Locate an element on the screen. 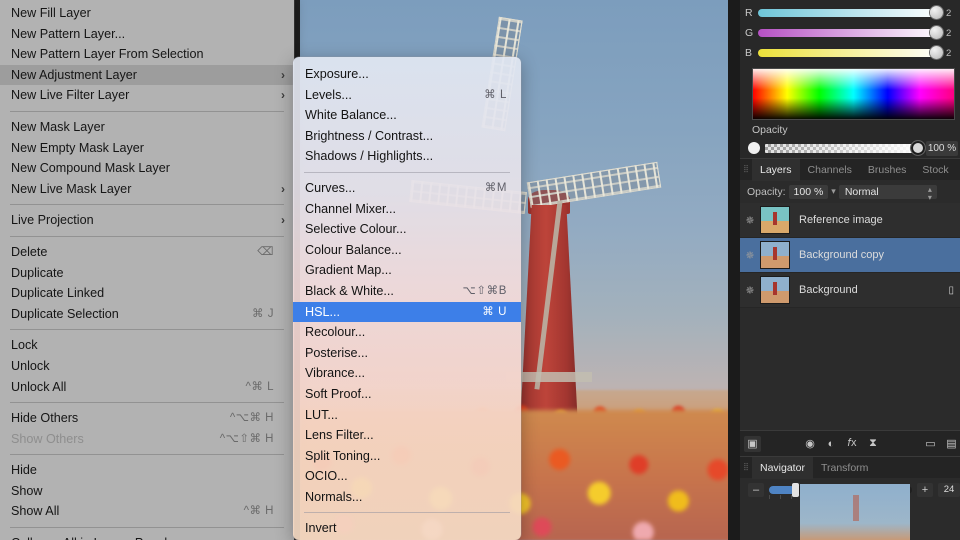 This screenshot has height=540, width=960. lock-icon: ▯ is located at coordinates (951, 290).